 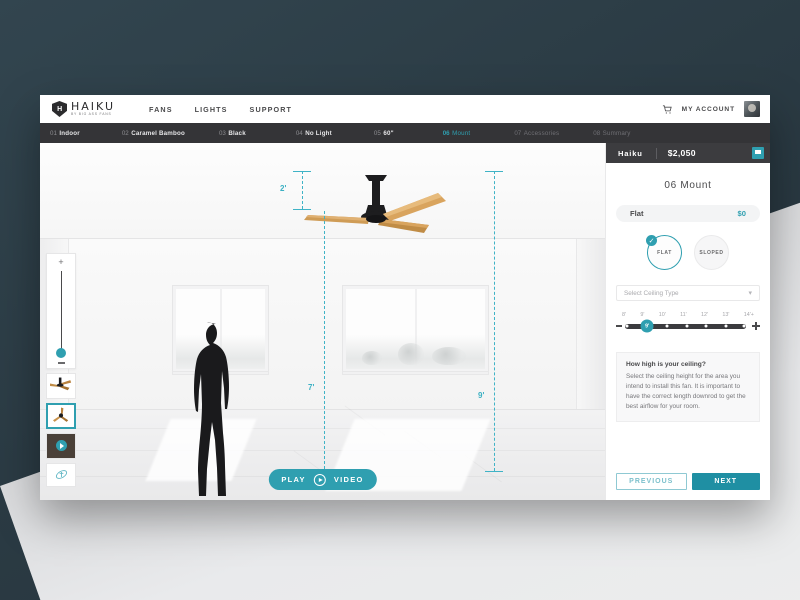 What do you see at coordinates (651, 481) in the screenshot?
I see `previous-button: PREVIOUS` at bounding box center [651, 481].